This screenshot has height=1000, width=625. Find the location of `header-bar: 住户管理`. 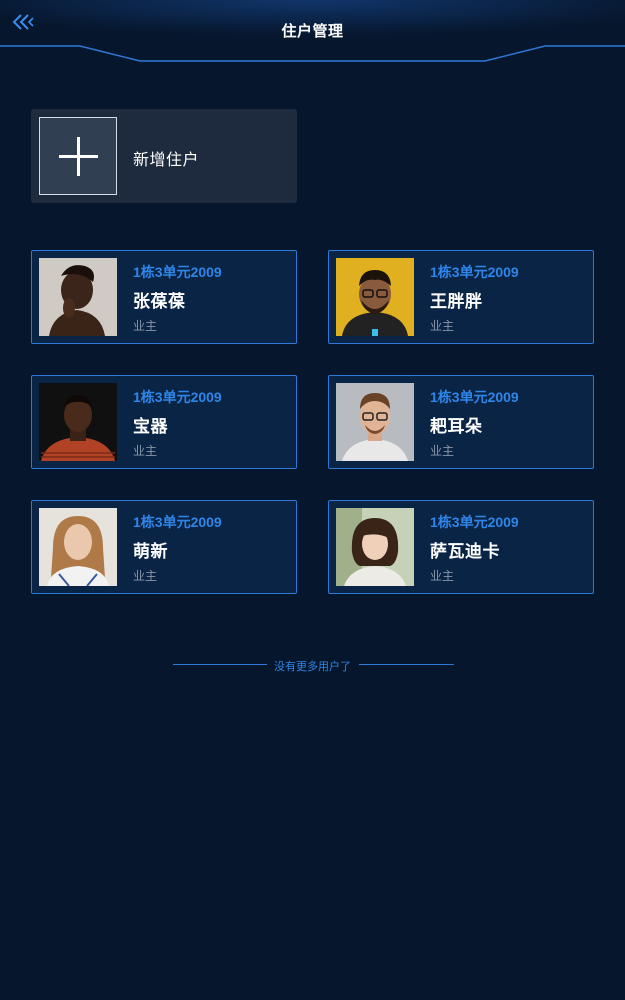

header-bar: 住户管理 is located at coordinates (312, 32).